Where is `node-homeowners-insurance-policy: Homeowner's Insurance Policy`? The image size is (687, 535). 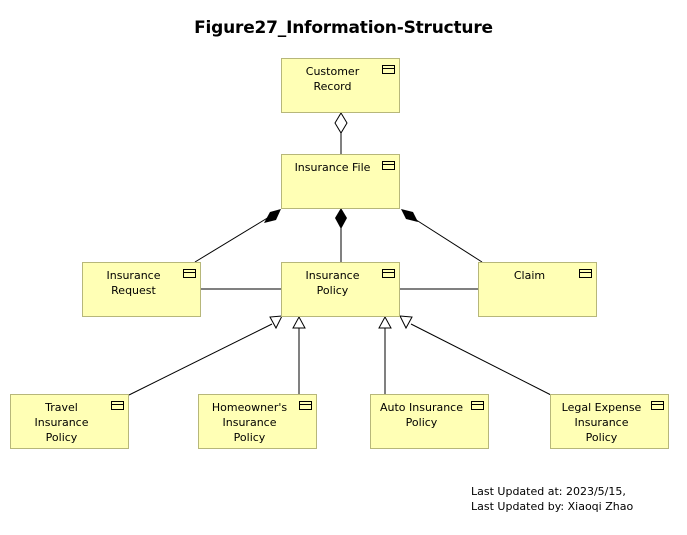 node-homeowners-insurance-policy: Homeowner's Insurance Policy is located at coordinates (257, 421).